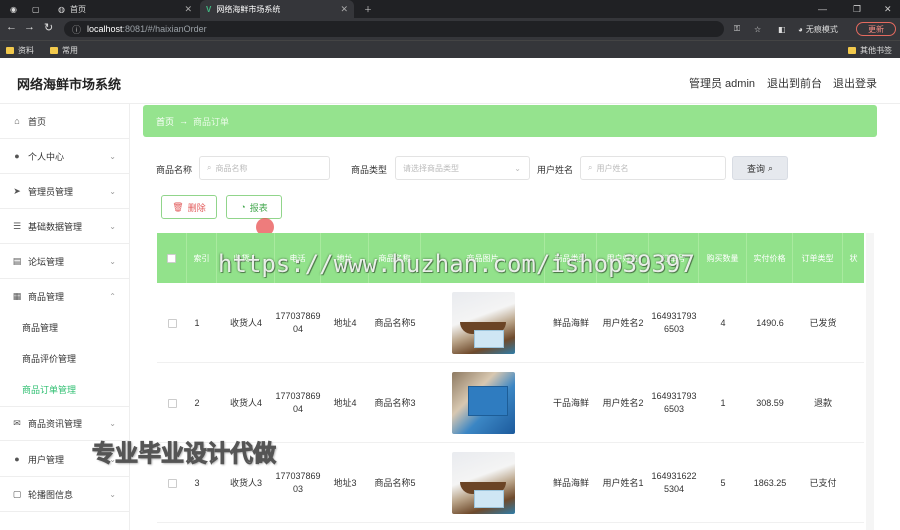 The height and width of the screenshot is (530, 900). I want to click on logout-link: 退出登录, so click(855, 83).